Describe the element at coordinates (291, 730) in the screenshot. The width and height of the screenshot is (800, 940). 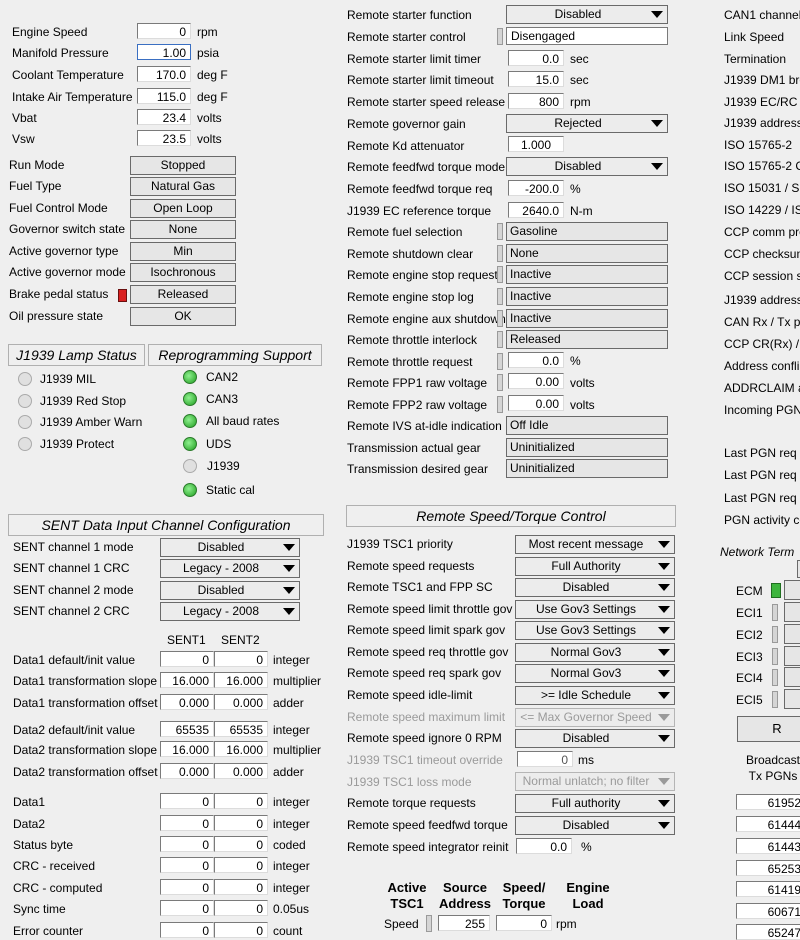
I see `sent-cfg-unit: integer` at that location.